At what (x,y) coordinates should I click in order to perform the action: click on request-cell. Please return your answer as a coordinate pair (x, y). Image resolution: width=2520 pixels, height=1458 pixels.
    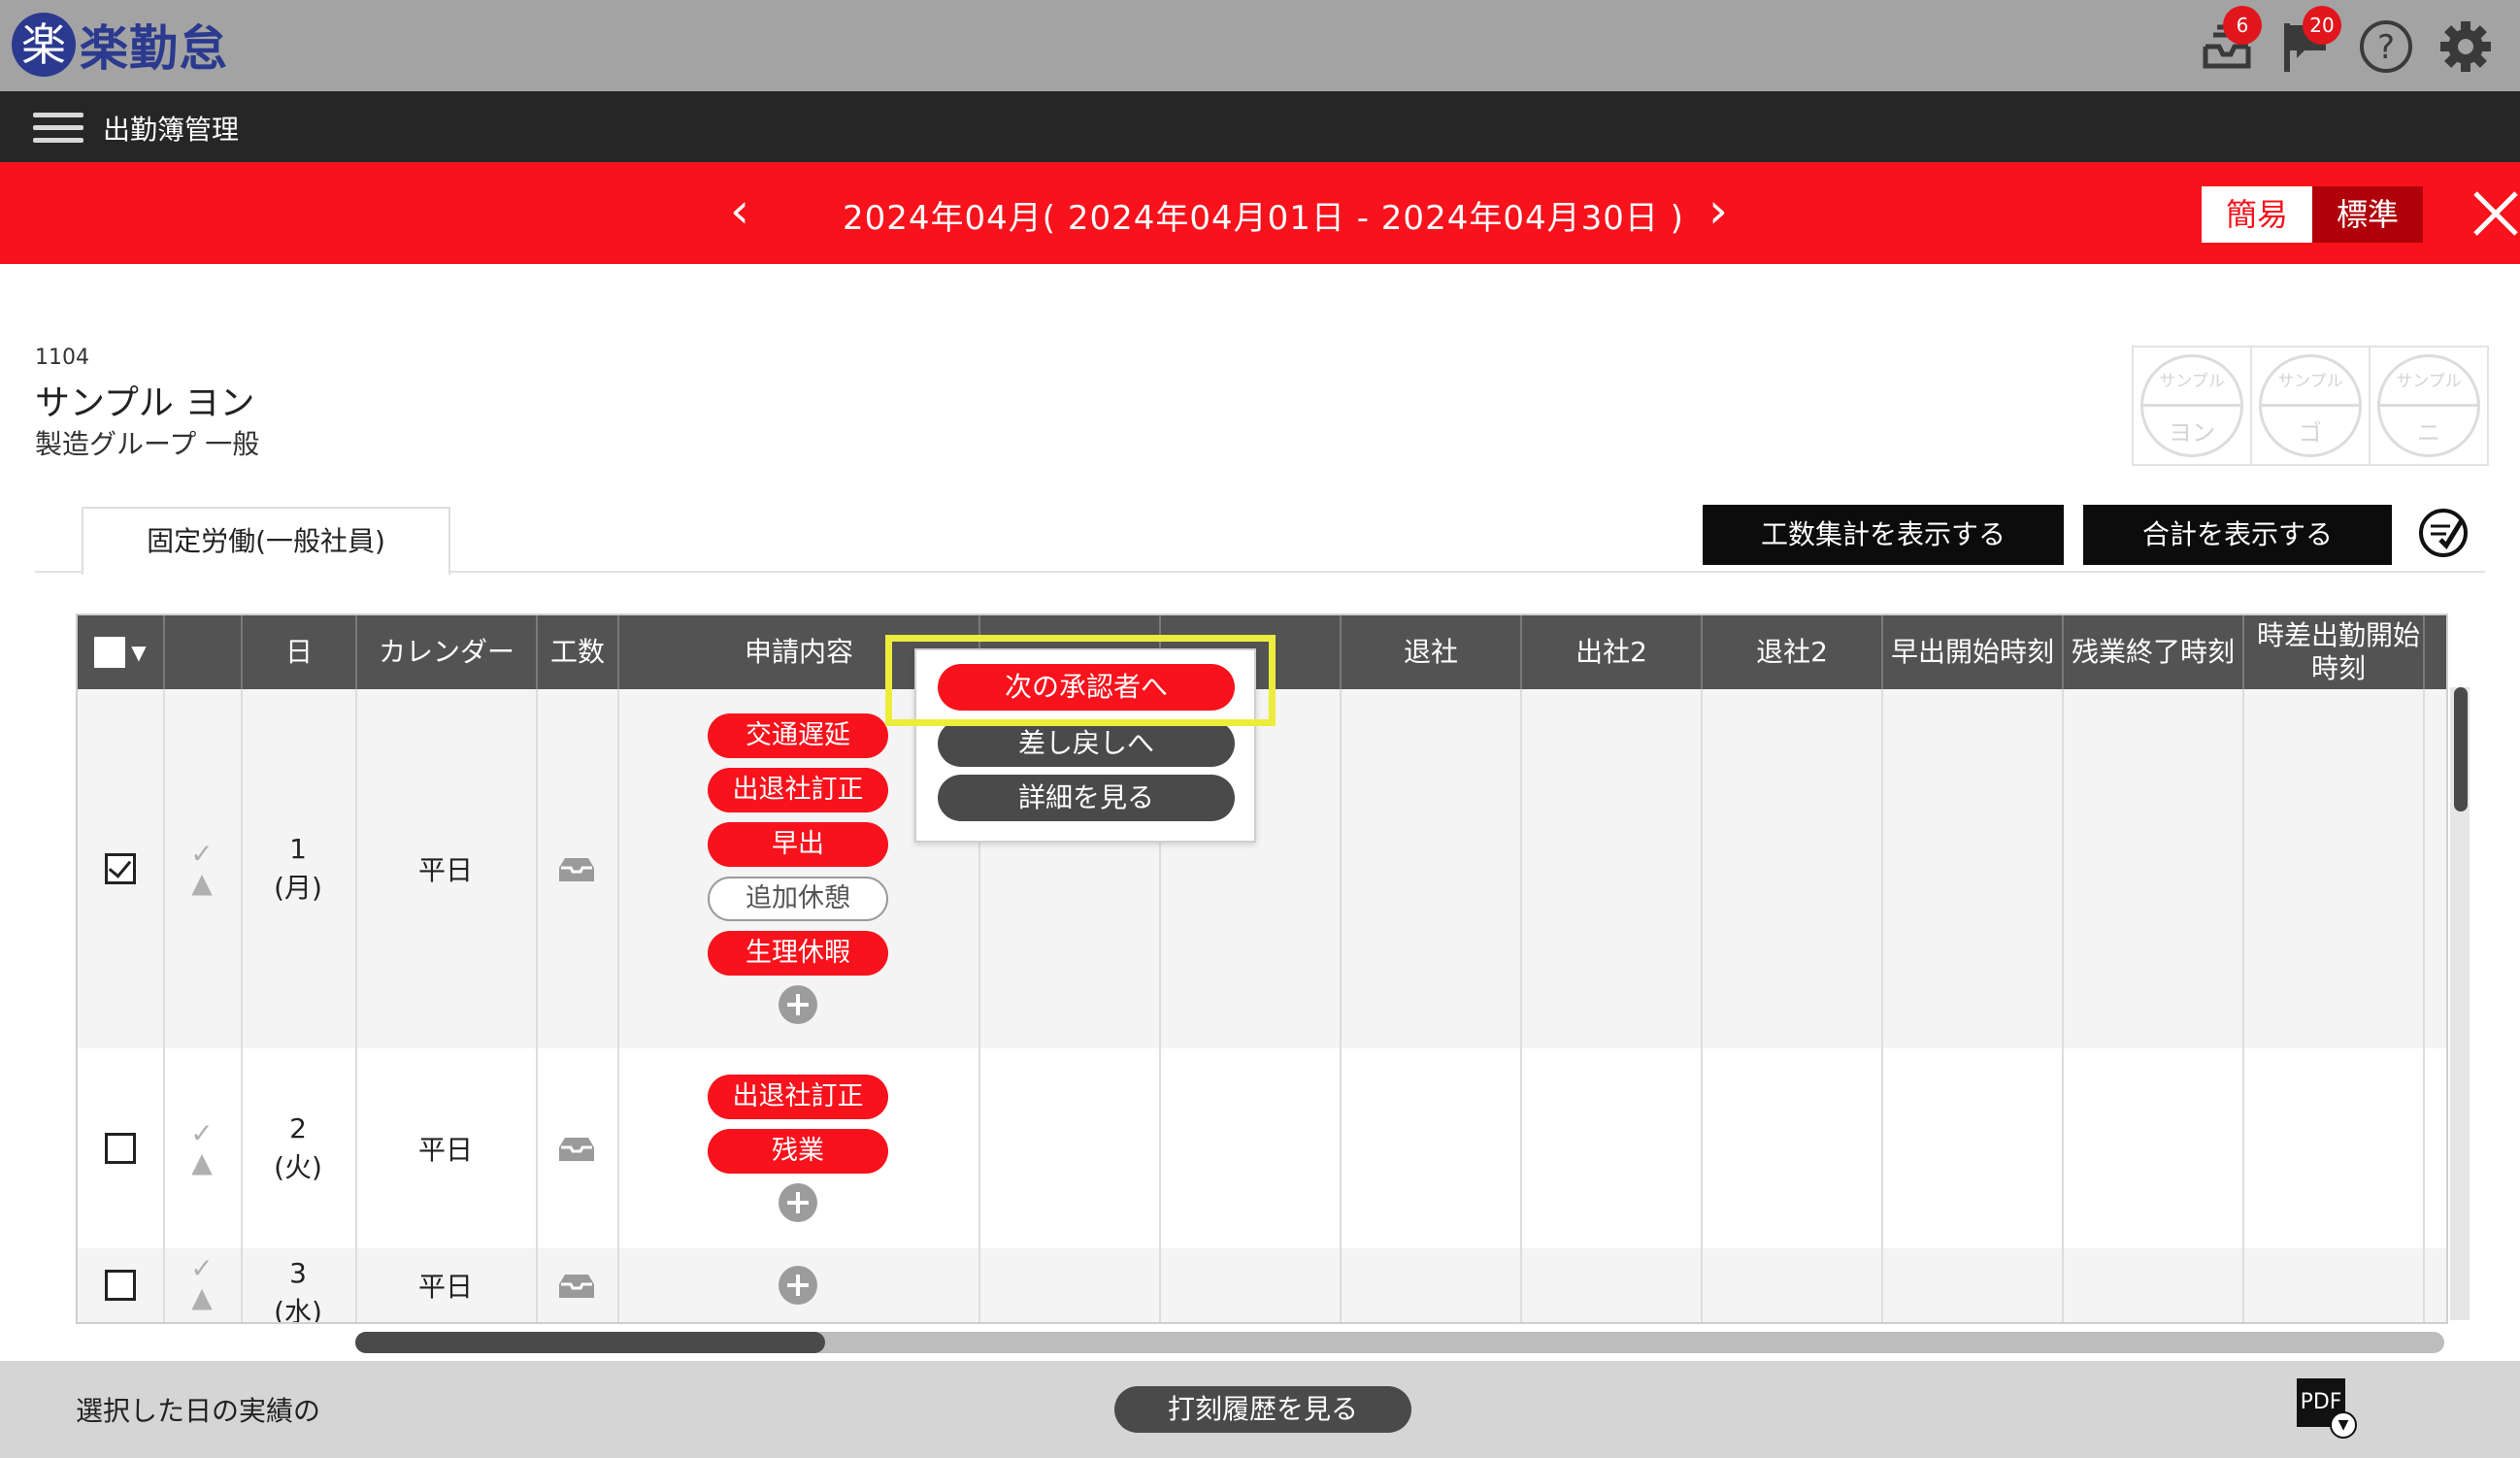
    Looking at the image, I should click on (797, 1285).